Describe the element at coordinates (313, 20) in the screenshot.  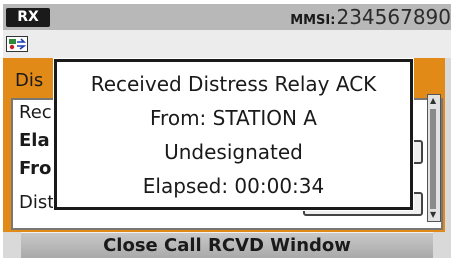
I see `mmsi-label: MMSI:` at that location.